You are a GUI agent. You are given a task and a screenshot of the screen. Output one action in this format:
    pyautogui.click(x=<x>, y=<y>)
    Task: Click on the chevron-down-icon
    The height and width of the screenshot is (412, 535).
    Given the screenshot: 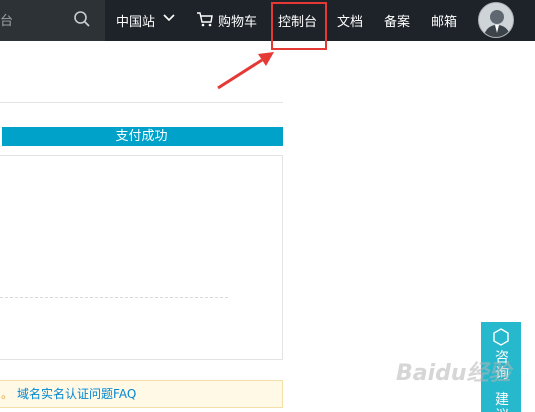 What is the action you would take?
    pyautogui.click(x=169, y=18)
    